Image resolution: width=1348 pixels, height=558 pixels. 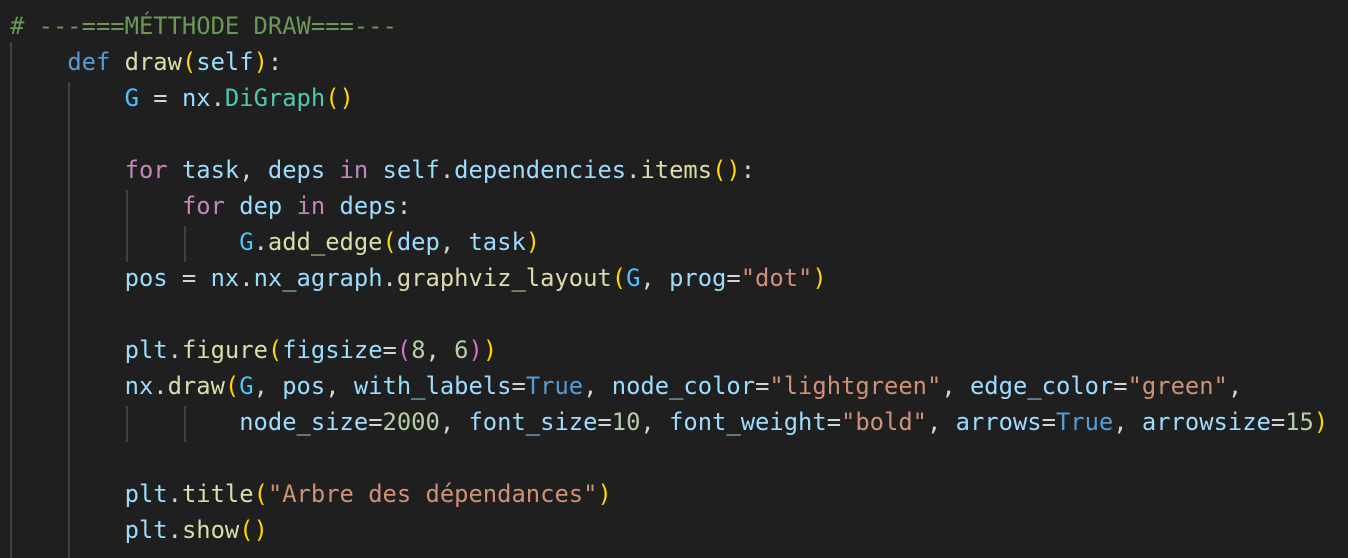 What do you see at coordinates (182, 98) in the screenshot?
I see `code-line-3: G = nx.DiGraph()` at bounding box center [182, 98].